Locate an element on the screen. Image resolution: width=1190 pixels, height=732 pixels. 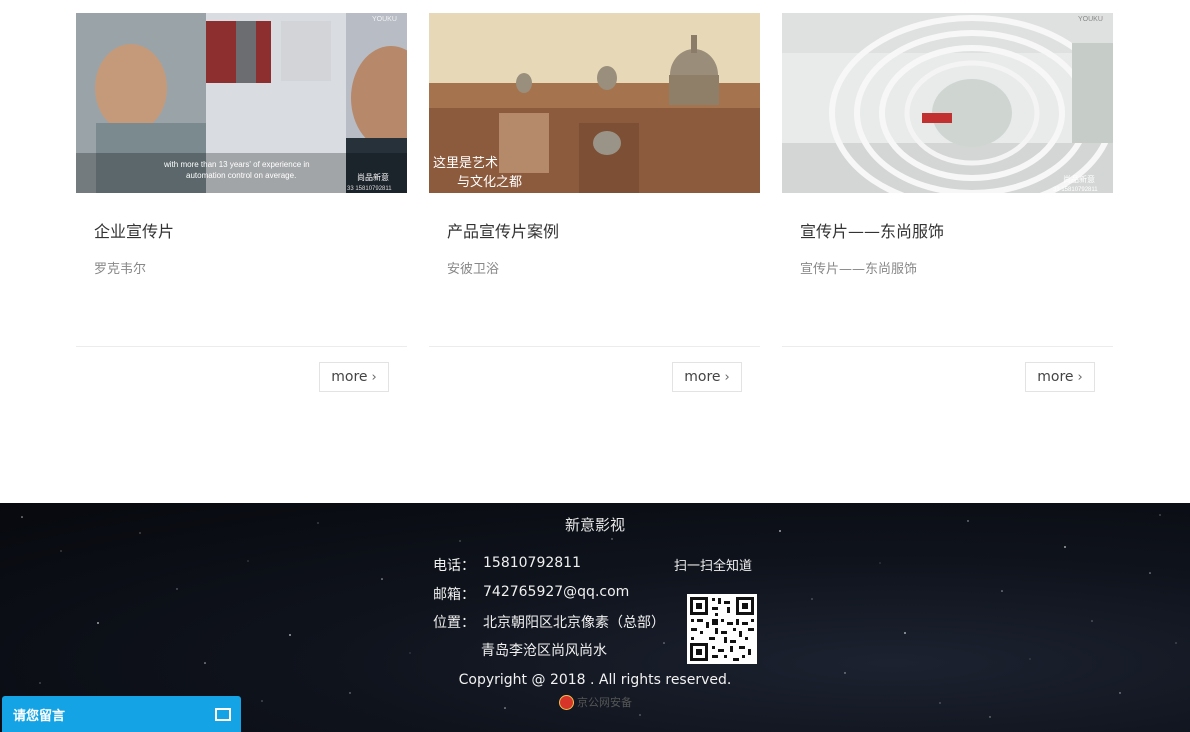
card-title: 产品宣传片案例 is located at coordinates (503, 230).